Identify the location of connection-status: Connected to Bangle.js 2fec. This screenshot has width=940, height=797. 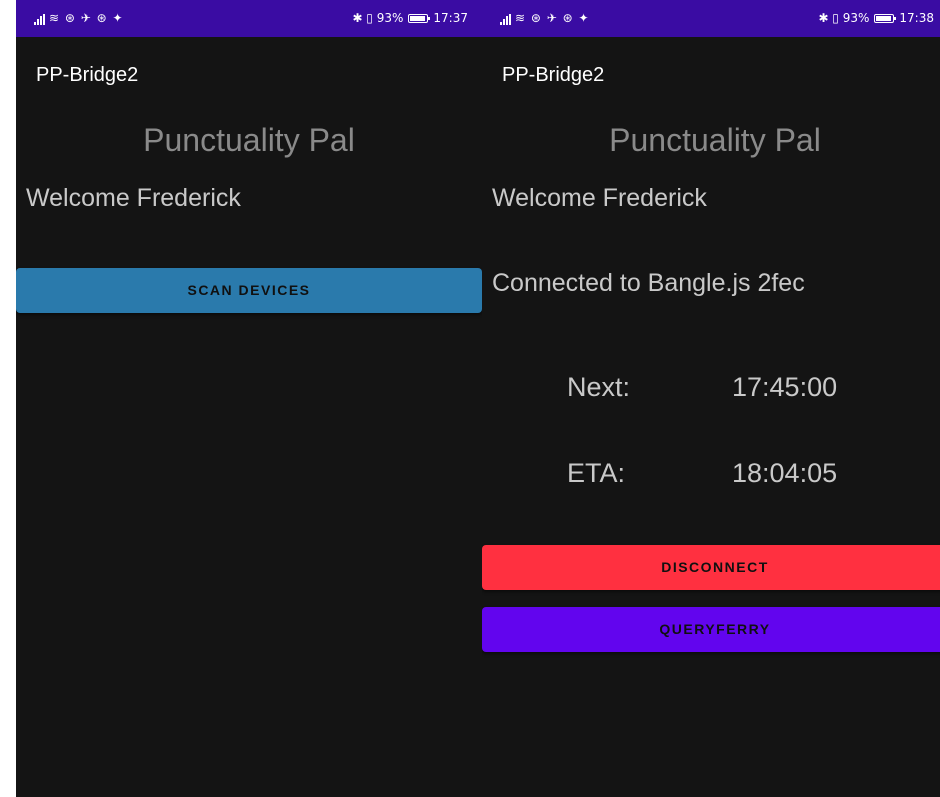
(648, 283).